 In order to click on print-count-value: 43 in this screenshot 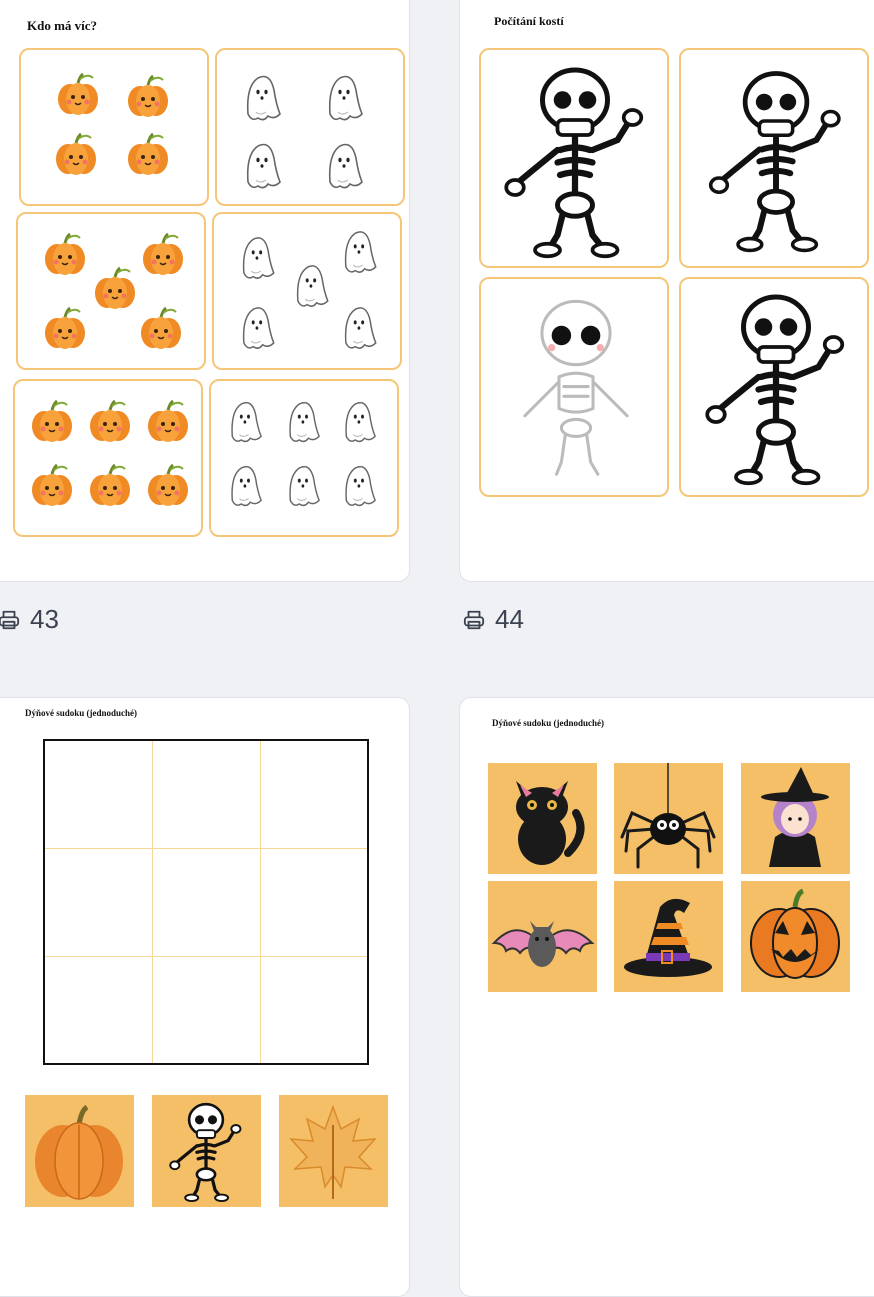, I will do `click(44, 619)`.